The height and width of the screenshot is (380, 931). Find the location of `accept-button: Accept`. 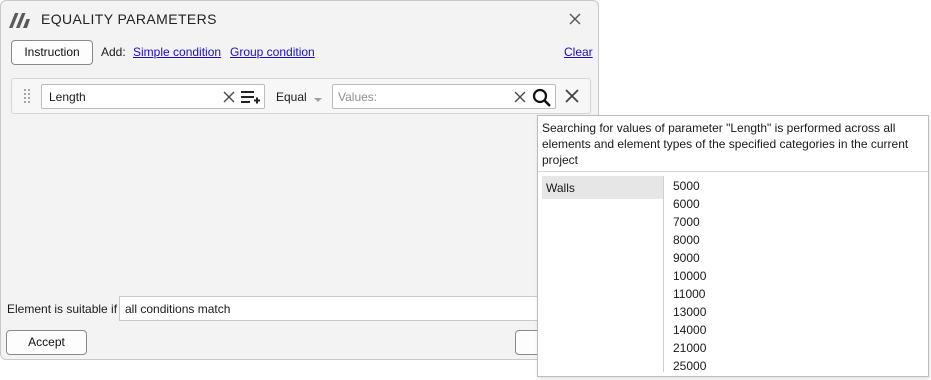

accept-button: Accept is located at coordinates (46, 342).